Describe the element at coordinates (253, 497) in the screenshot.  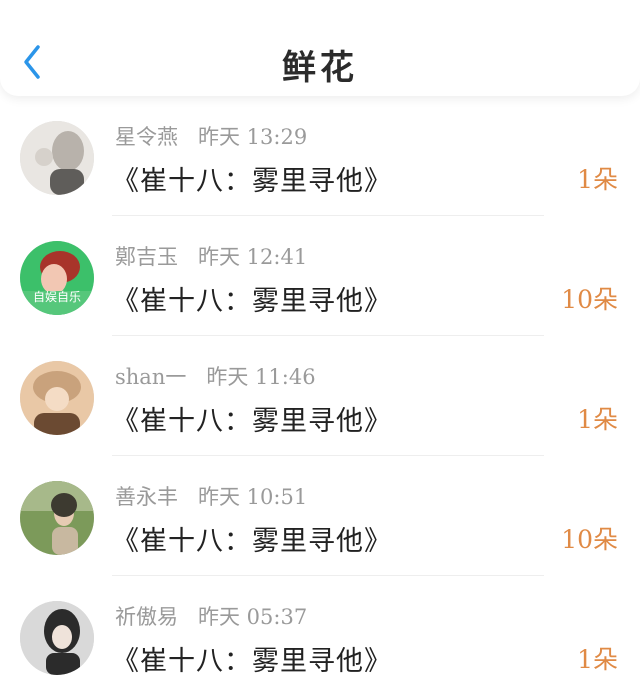
I see `gift-time: 昨天 10:51` at that location.